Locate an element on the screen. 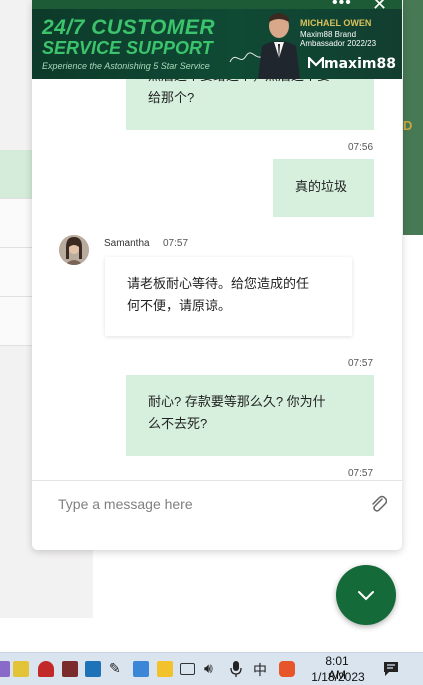  message-input is located at coordinates (208, 504).